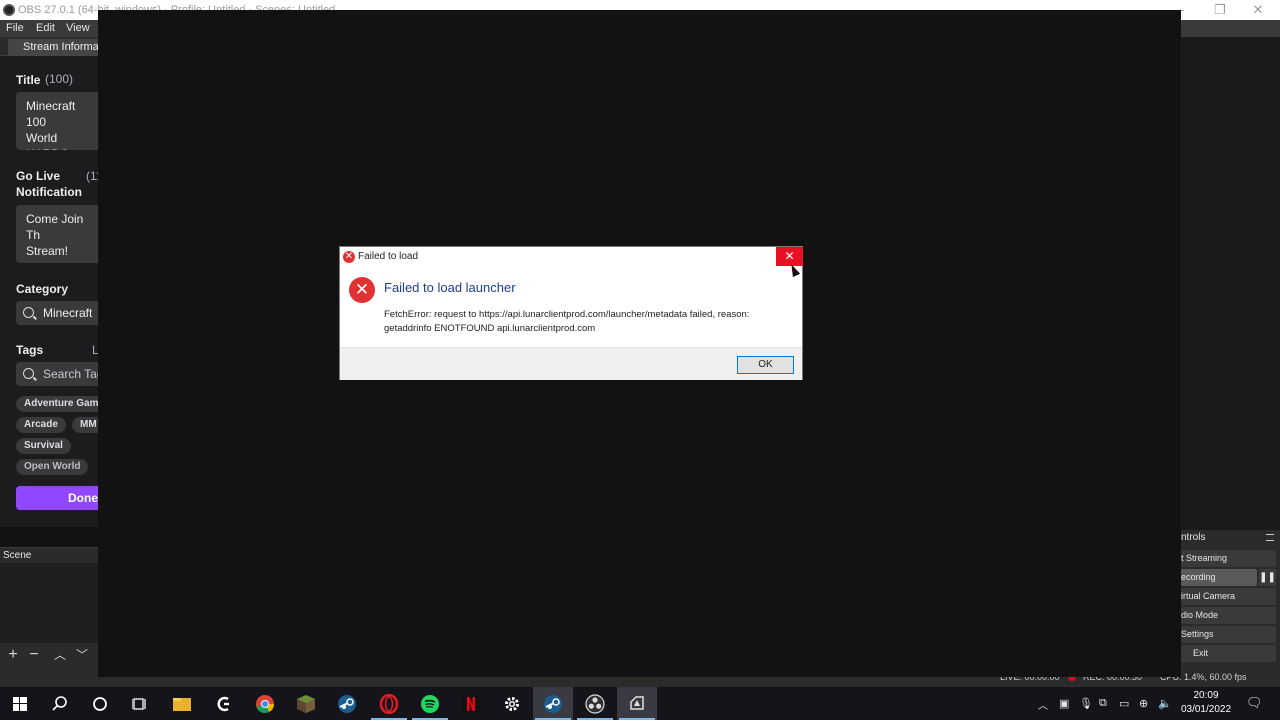  What do you see at coordinates (20, 703) in the screenshot?
I see `start-icon` at bounding box center [20, 703].